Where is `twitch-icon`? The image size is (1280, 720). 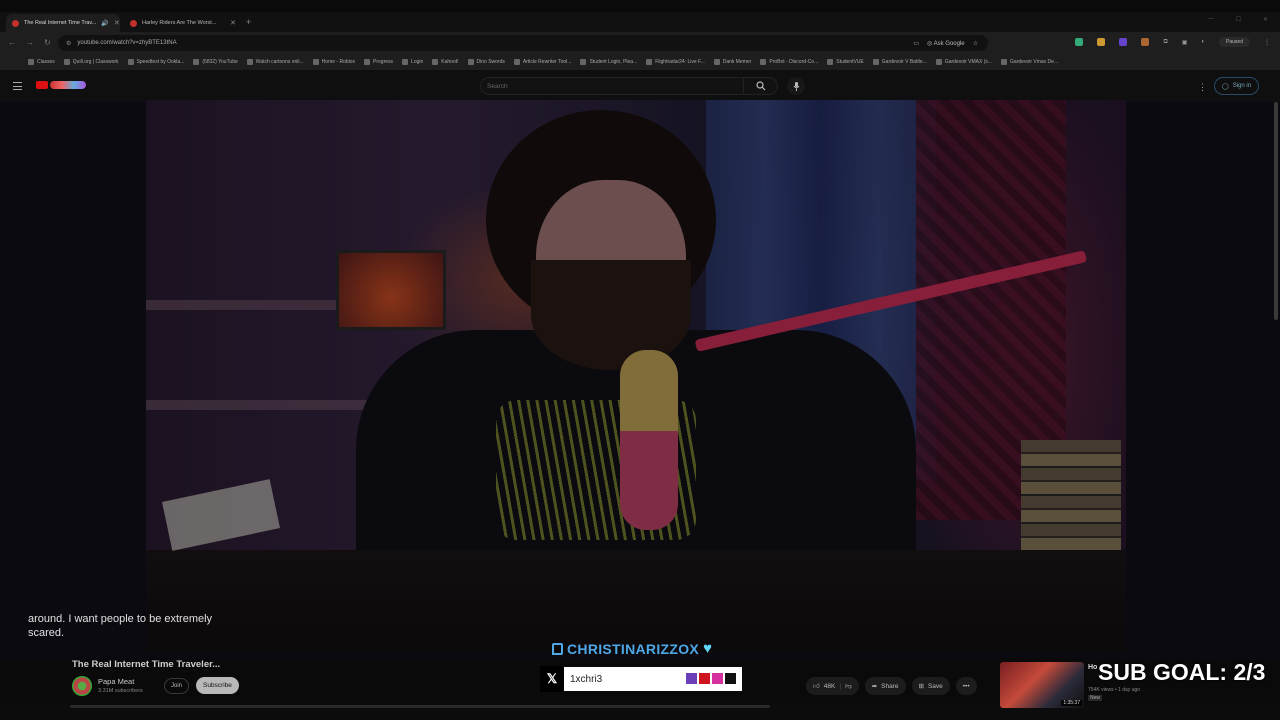
twitch-icon is located at coordinates (557, 648).